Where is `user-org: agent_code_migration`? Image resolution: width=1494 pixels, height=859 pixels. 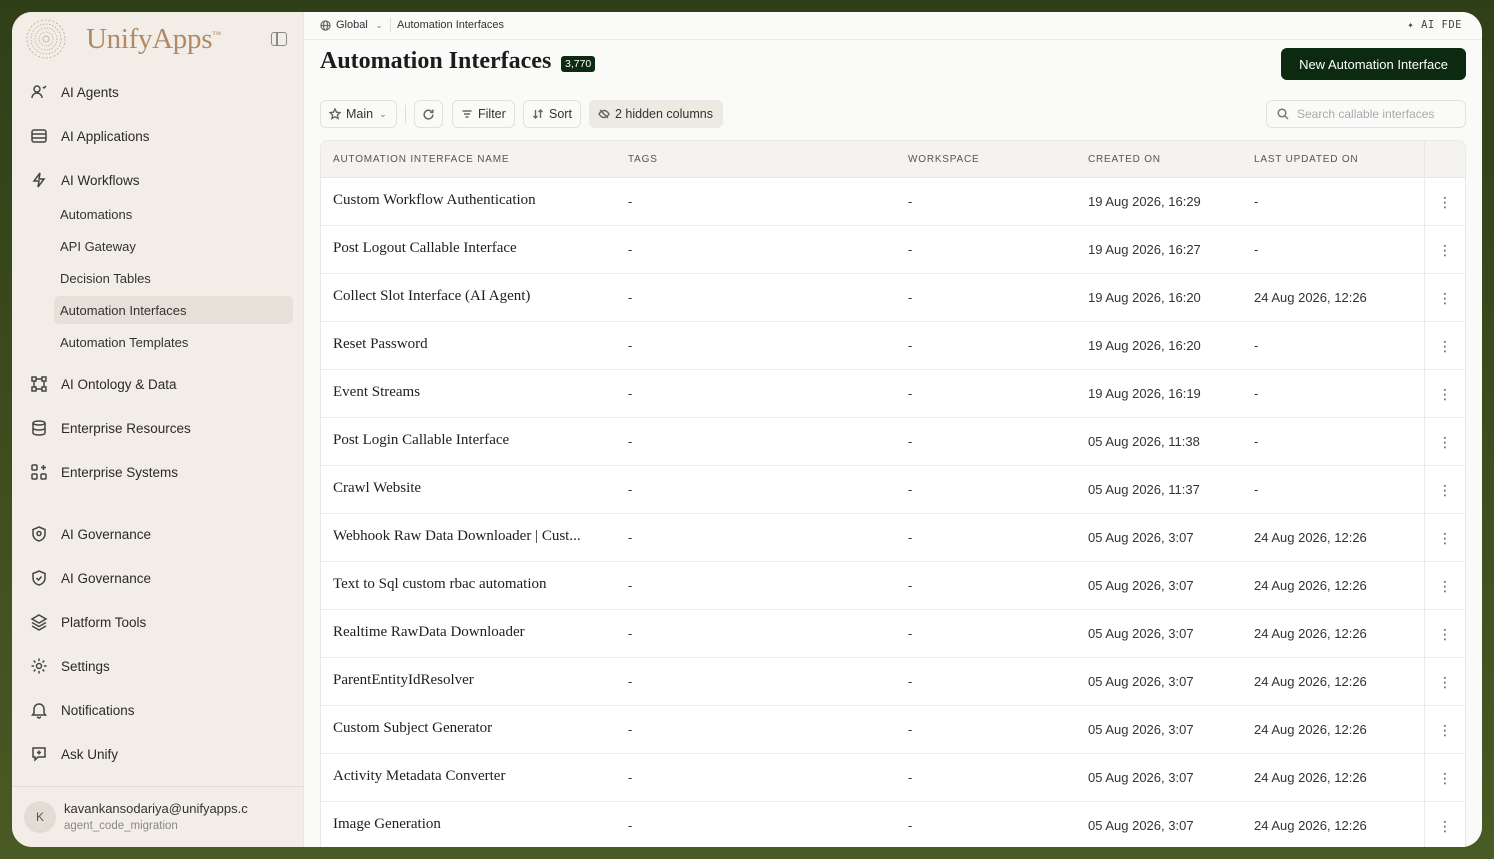 user-org: agent_code_migration is located at coordinates (121, 826).